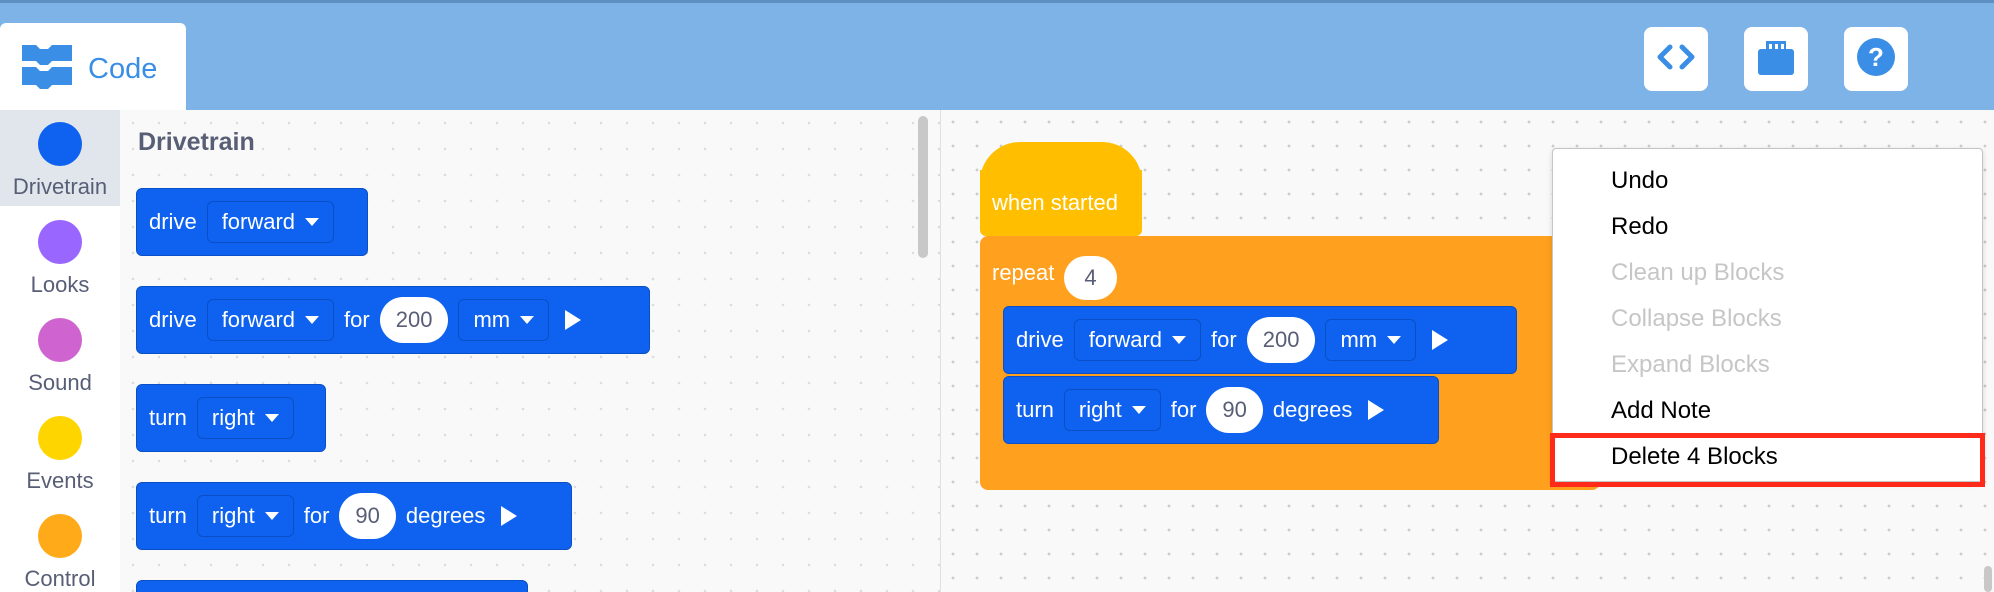 Image resolution: width=1994 pixels, height=592 pixels. Describe the element at coordinates (1639, 227) in the screenshot. I see `menu-item-redo: Redo` at that location.